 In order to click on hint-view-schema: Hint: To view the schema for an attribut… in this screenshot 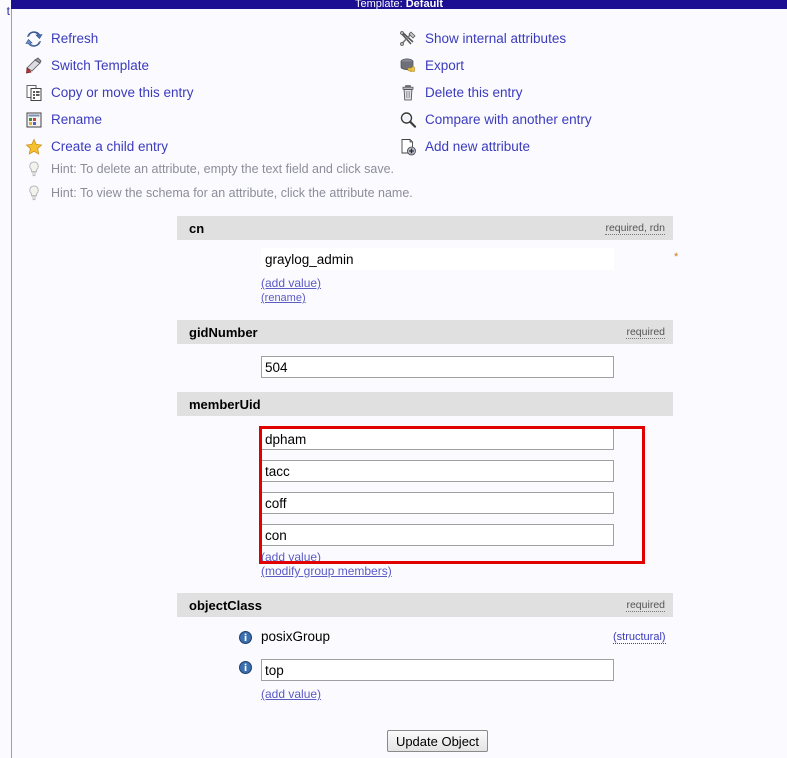, I will do `click(219, 193)`.